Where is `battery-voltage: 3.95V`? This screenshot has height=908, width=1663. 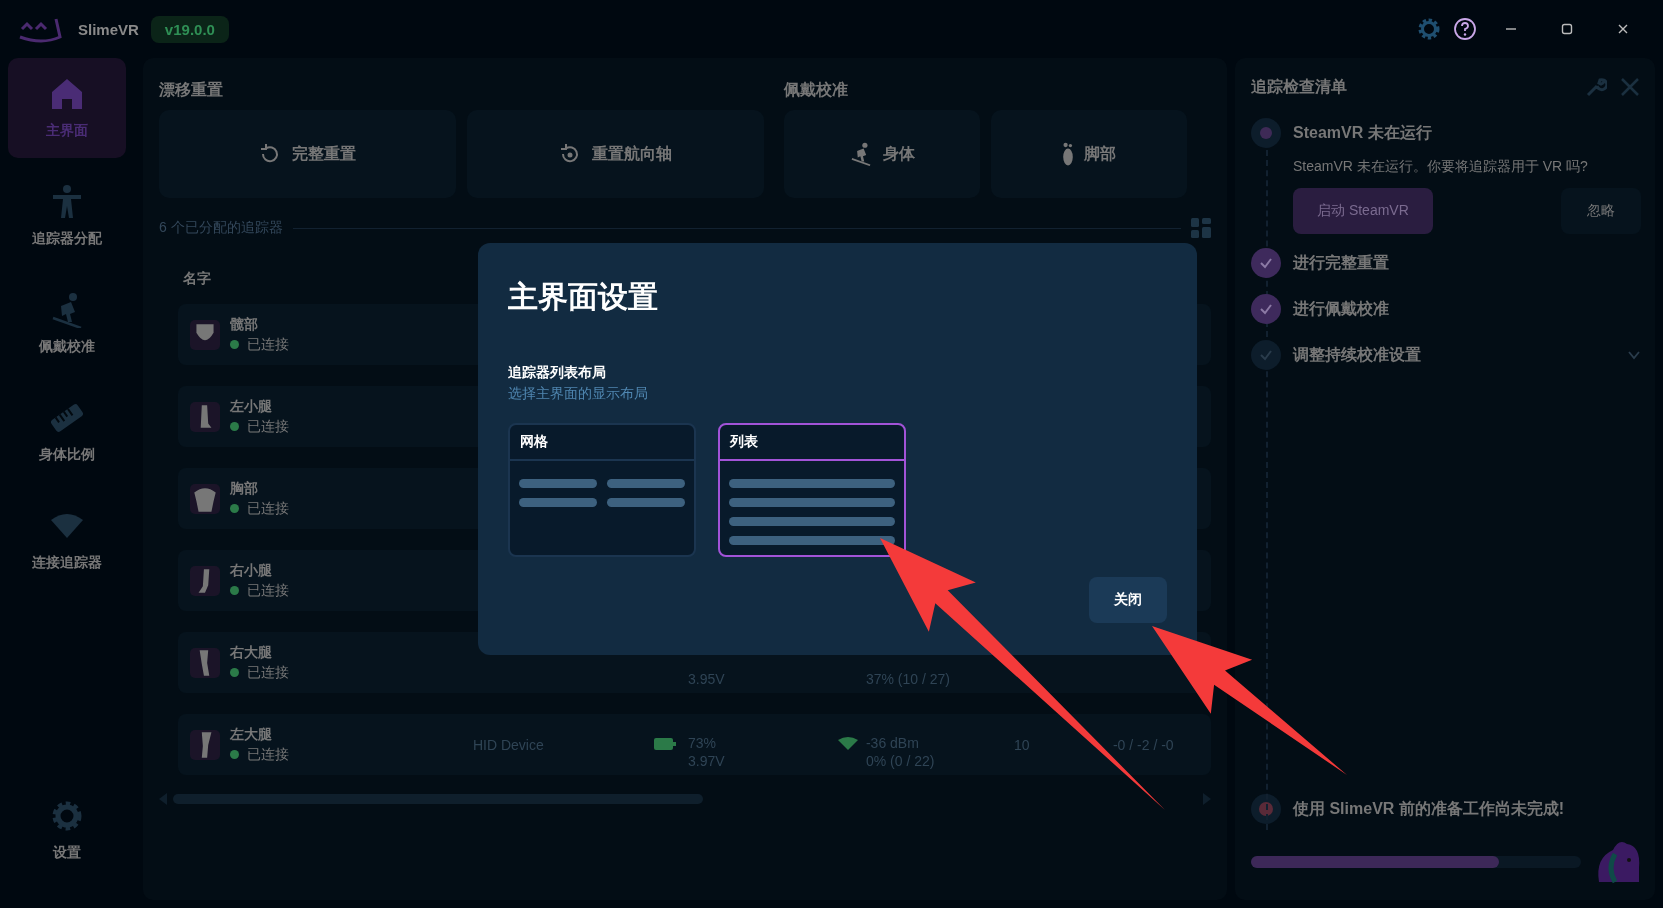 battery-voltage: 3.95V is located at coordinates (706, 679).